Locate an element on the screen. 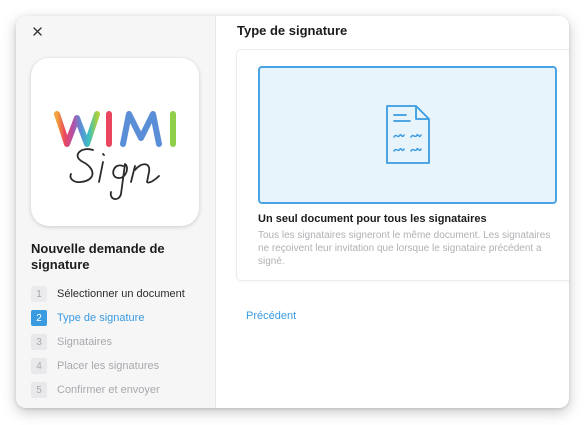  step-number: 4 is located at coordinates (39, 366).